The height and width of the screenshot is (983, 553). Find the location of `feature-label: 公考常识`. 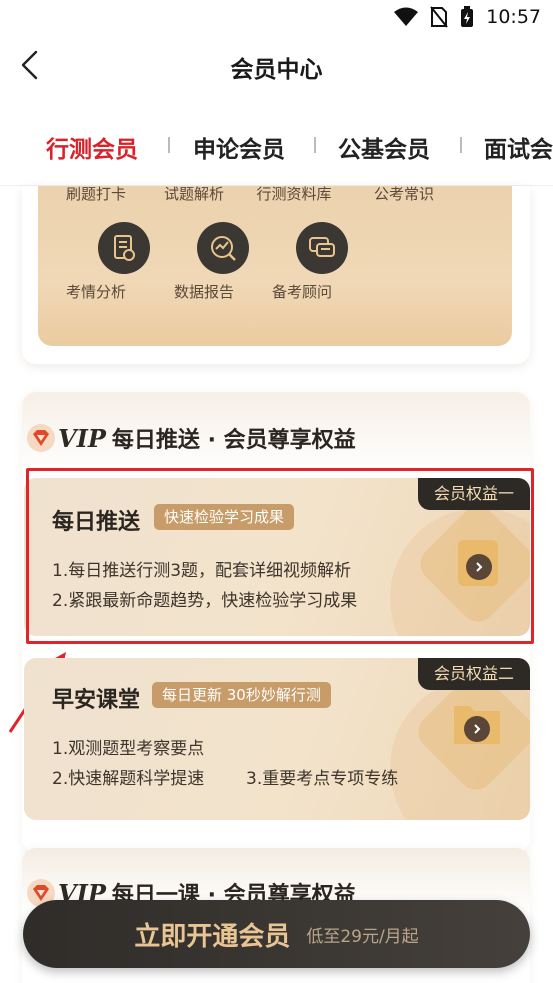

feature-label: 公考常识 is located at coordinates (424, 193).